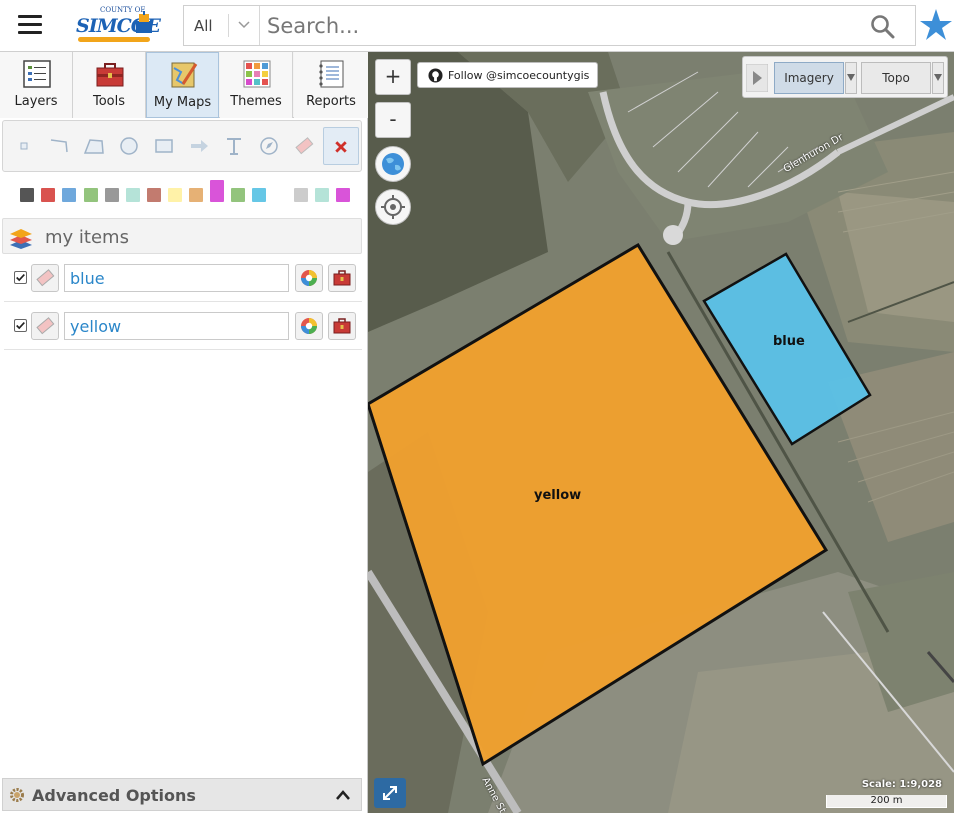 The height and width of the screenshot is (813, 954). I want to click on advanced-options-label: Advanced Options, so click(114, 795).